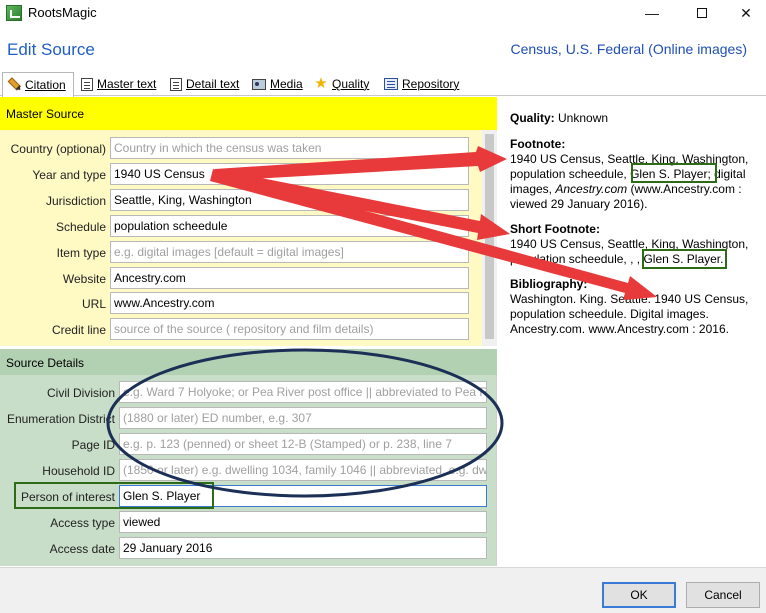 The height and width of the screenshot is (613, 766). I want to click on tab-media-label: Media, so click(286, 84).